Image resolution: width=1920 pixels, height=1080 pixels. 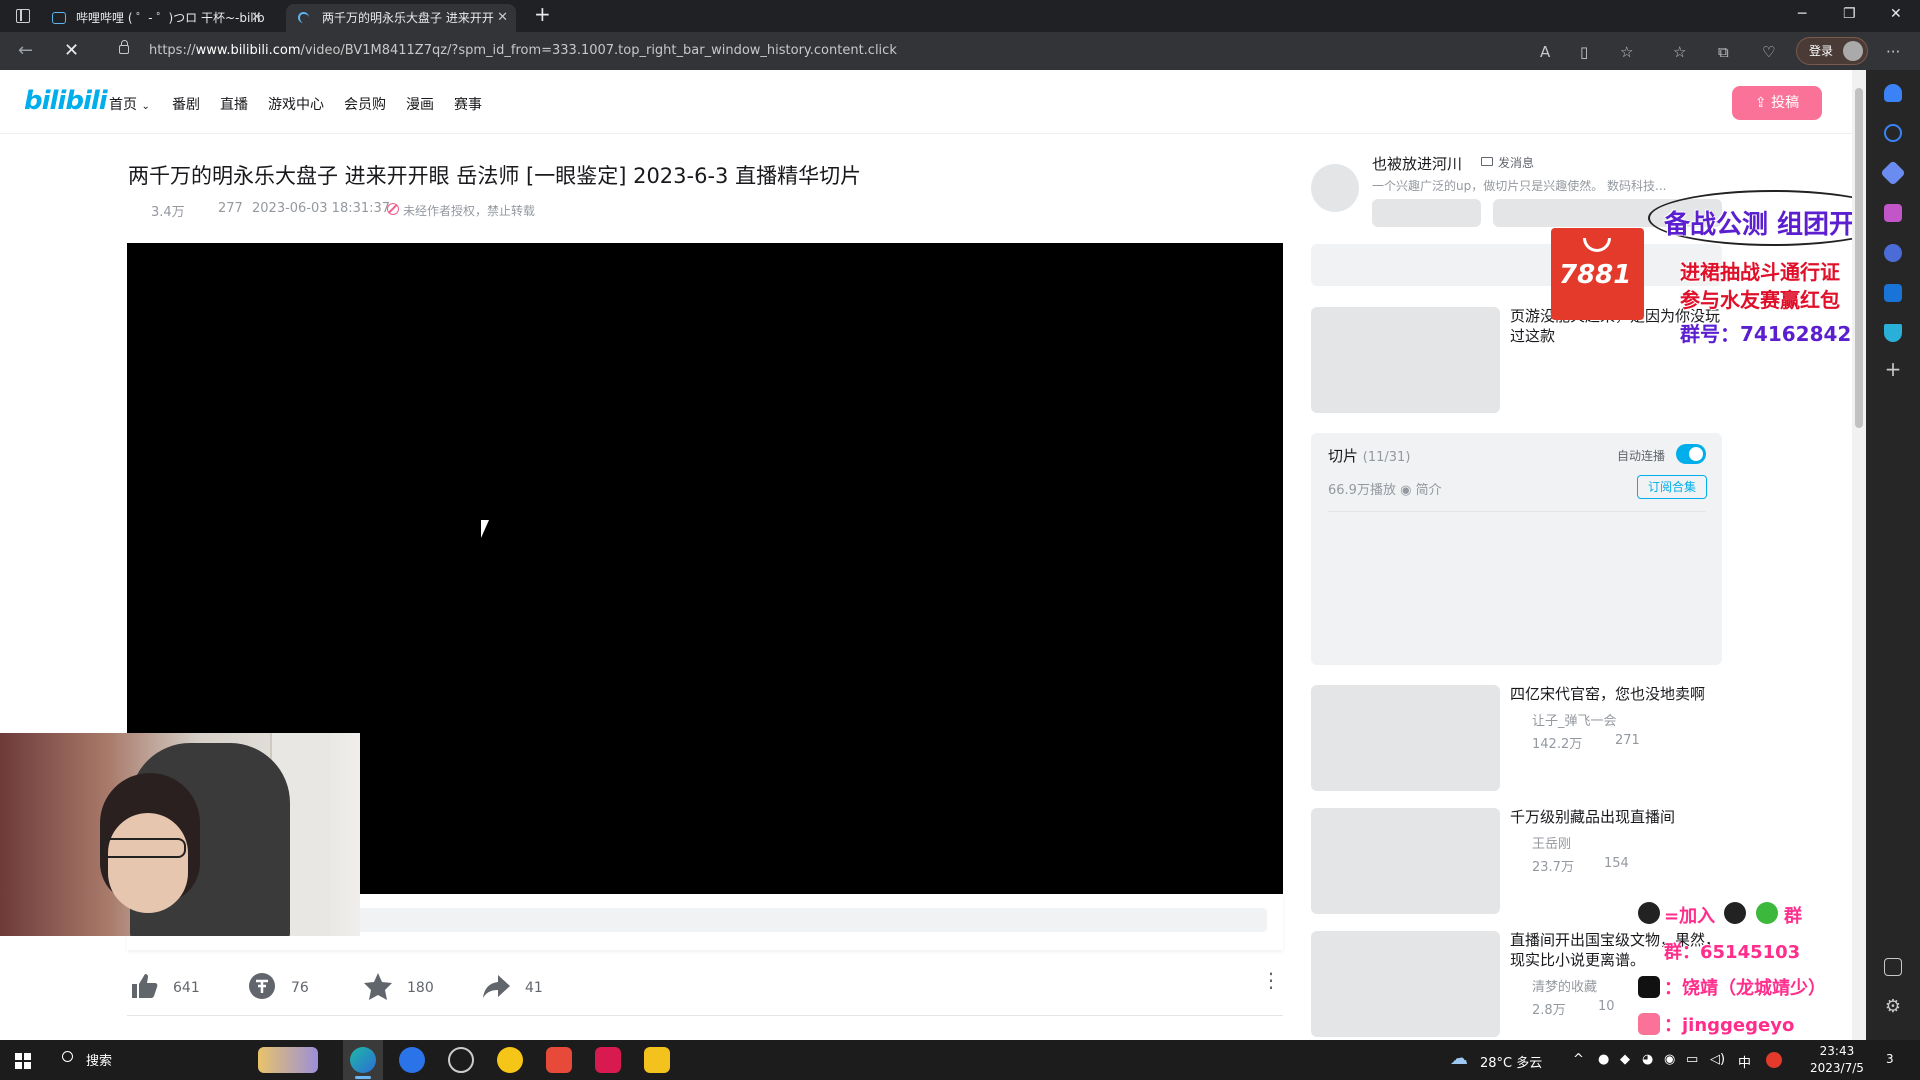 I want to click on upload-button: ⇪ 投稿, so click(x=1777, y=103).